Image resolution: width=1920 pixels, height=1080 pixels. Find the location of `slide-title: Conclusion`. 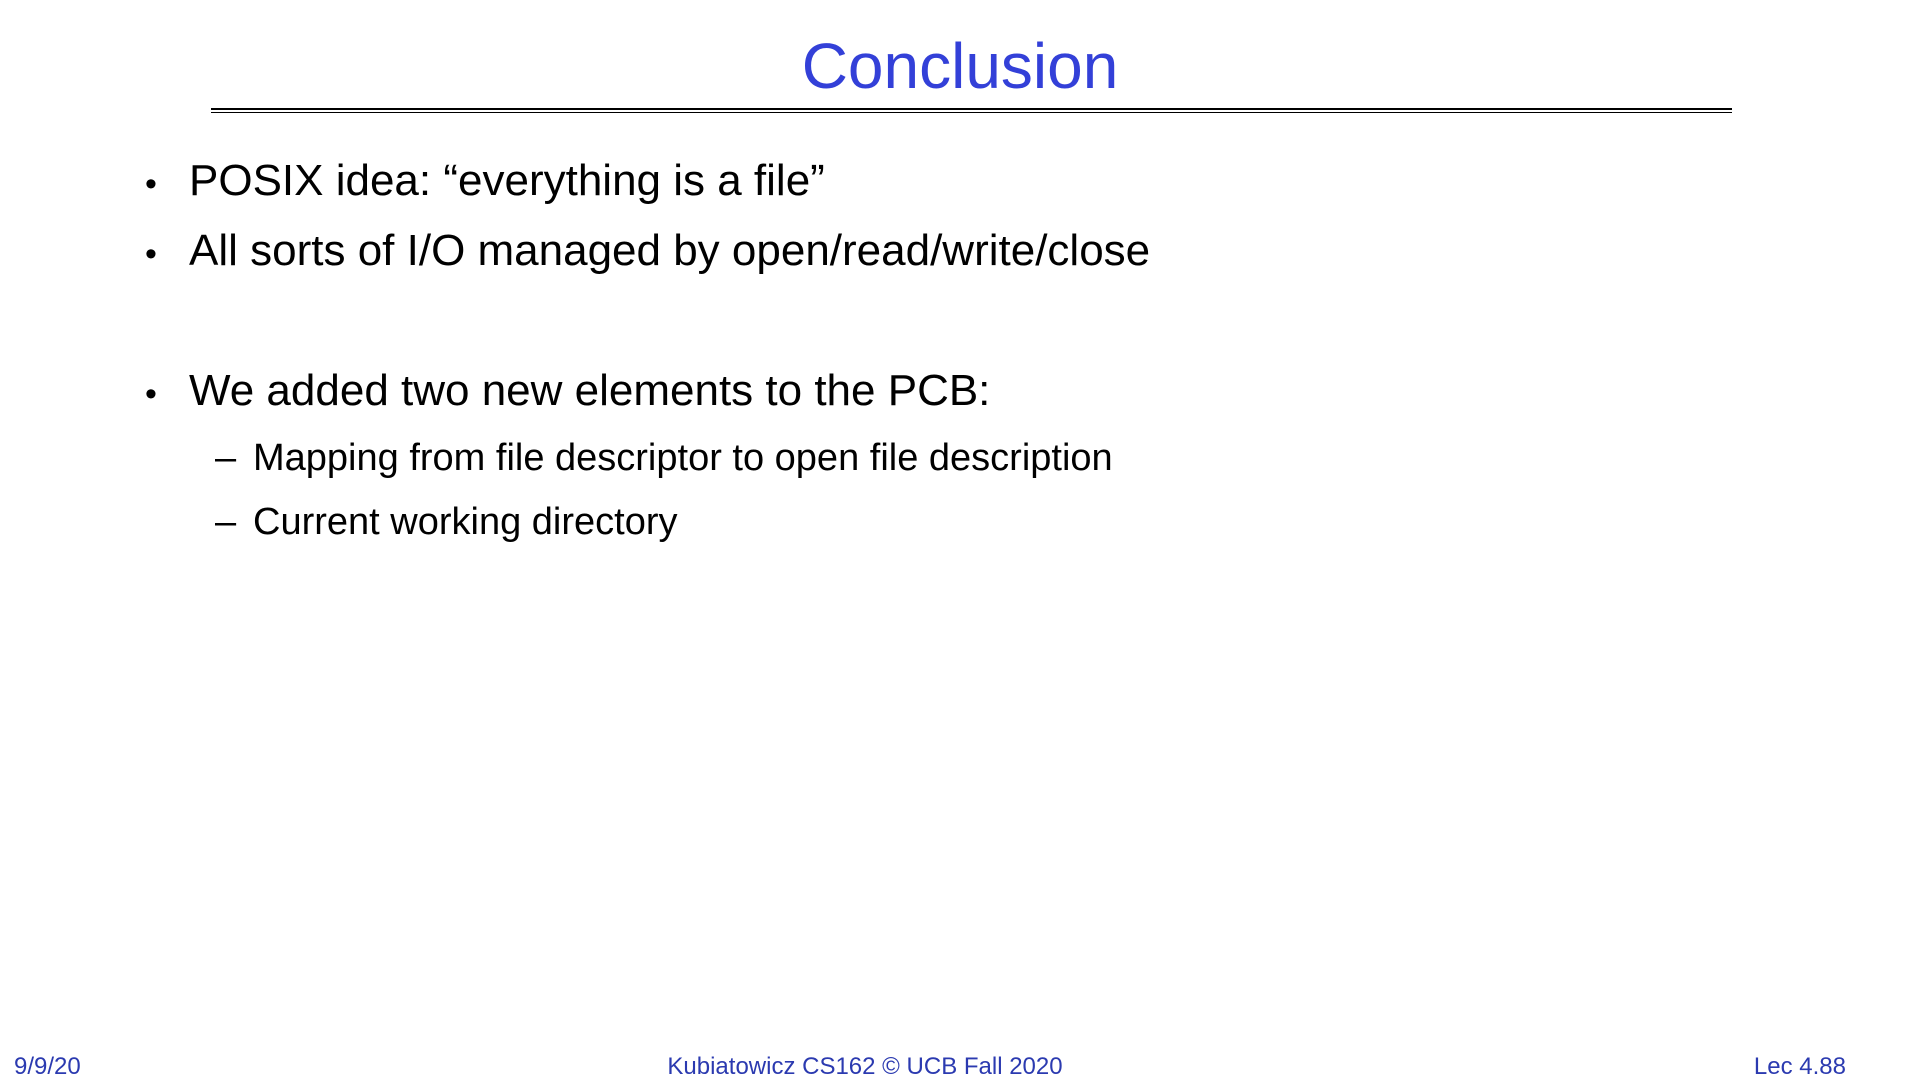

slide-title: Conclusion is located at coordinates (960, 66).